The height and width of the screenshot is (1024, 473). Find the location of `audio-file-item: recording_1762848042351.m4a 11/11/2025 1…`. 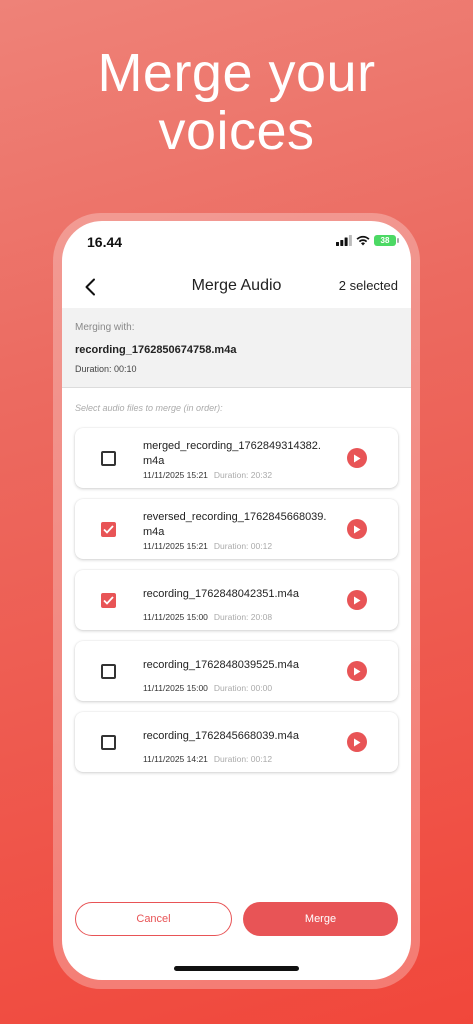

audio-file-item: recording_1762848042351.m4a 11/11/2025 1… is located at coordinates (236, 600).